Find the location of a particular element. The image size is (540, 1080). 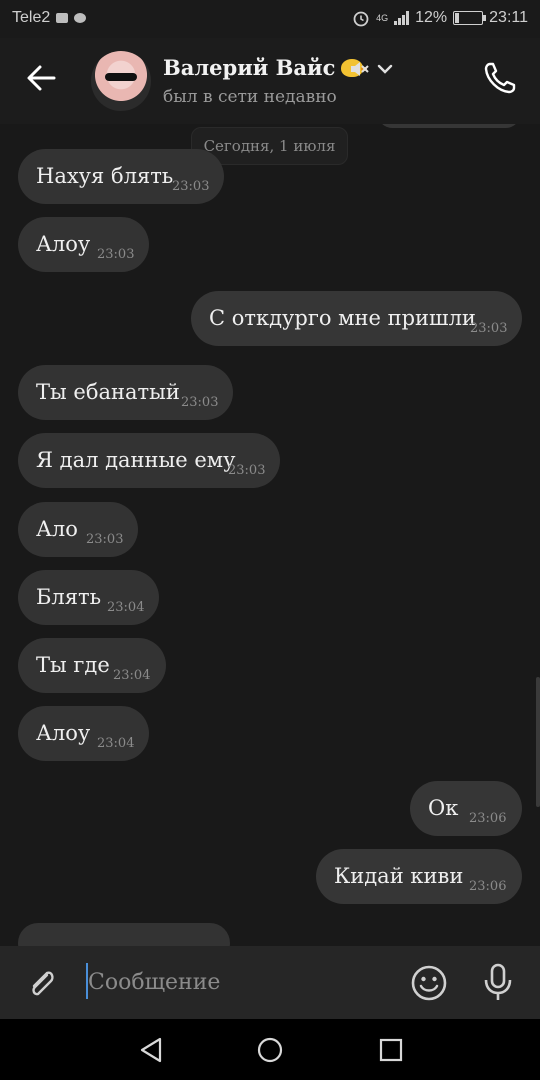

system-navigation-bar is located at coordinates (270, 1049).